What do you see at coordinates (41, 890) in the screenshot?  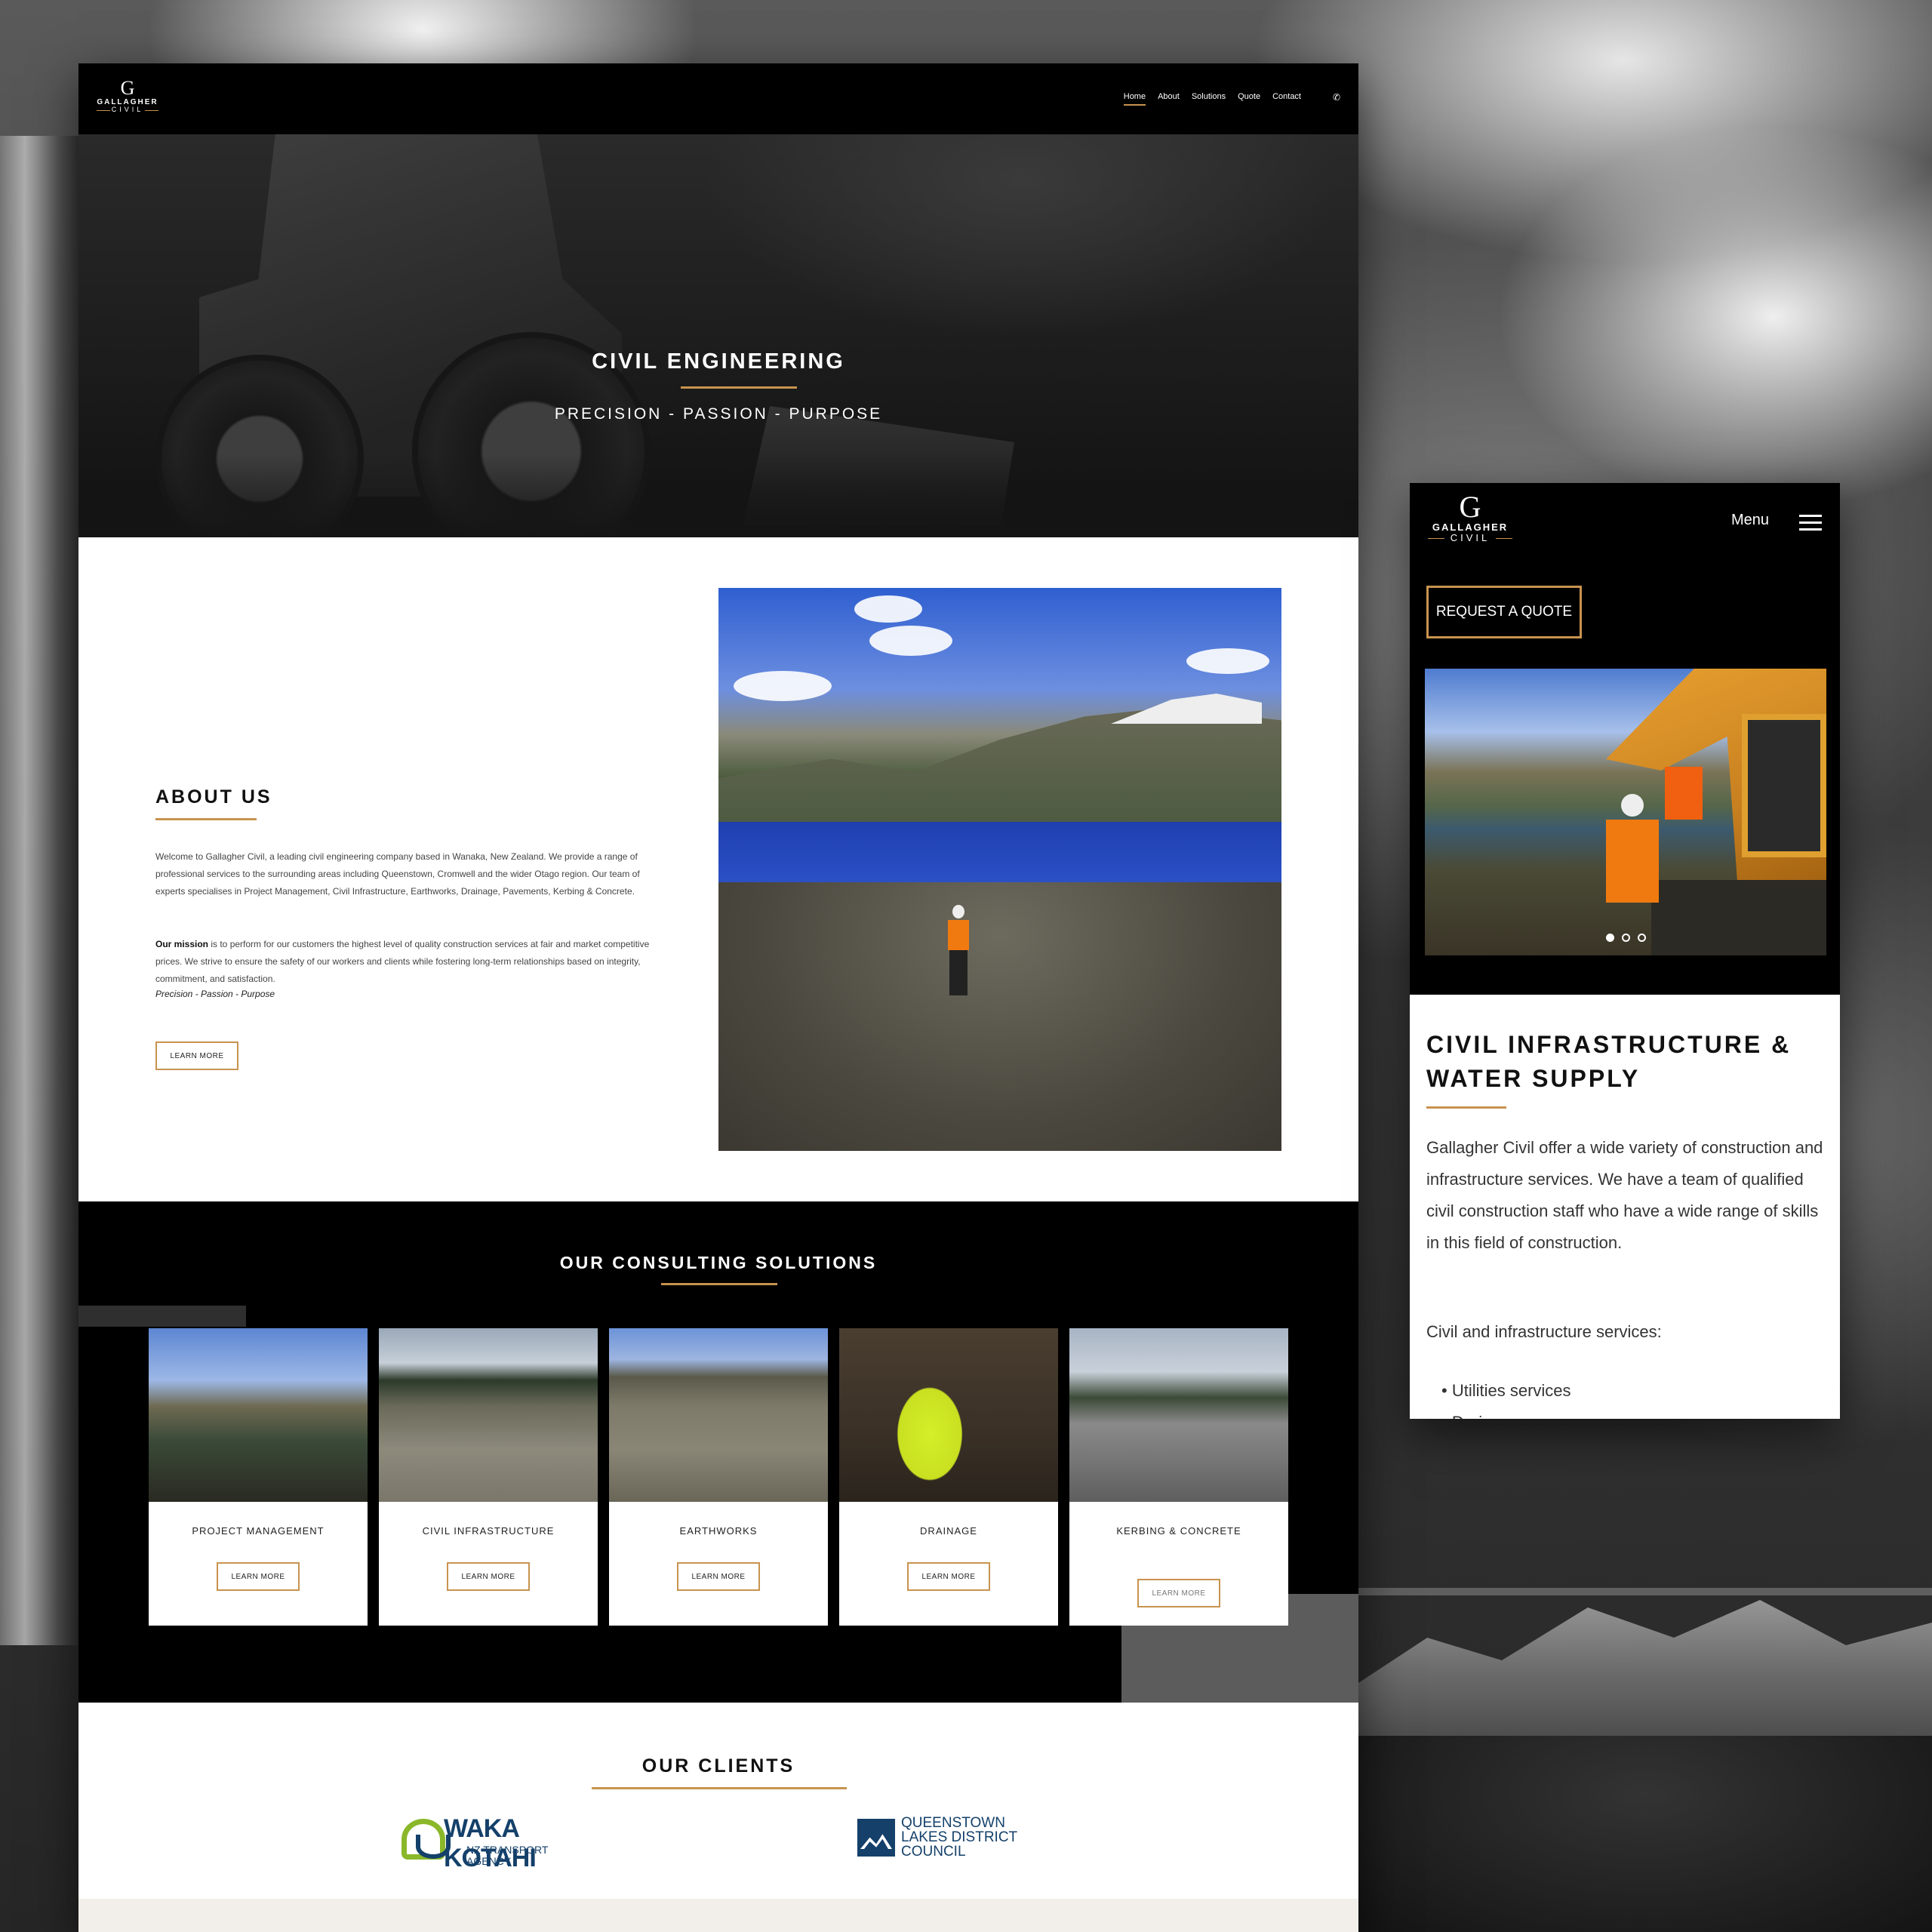 I see `excavator-arm` at bounding box center [41, 890].